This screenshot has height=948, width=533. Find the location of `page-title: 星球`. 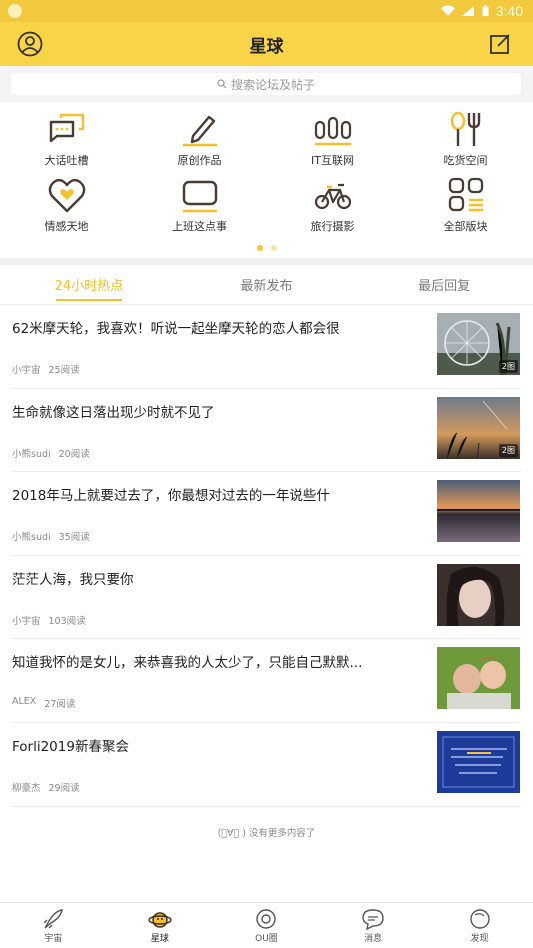

page-title: 星球 is located at coordinates (266, 46).